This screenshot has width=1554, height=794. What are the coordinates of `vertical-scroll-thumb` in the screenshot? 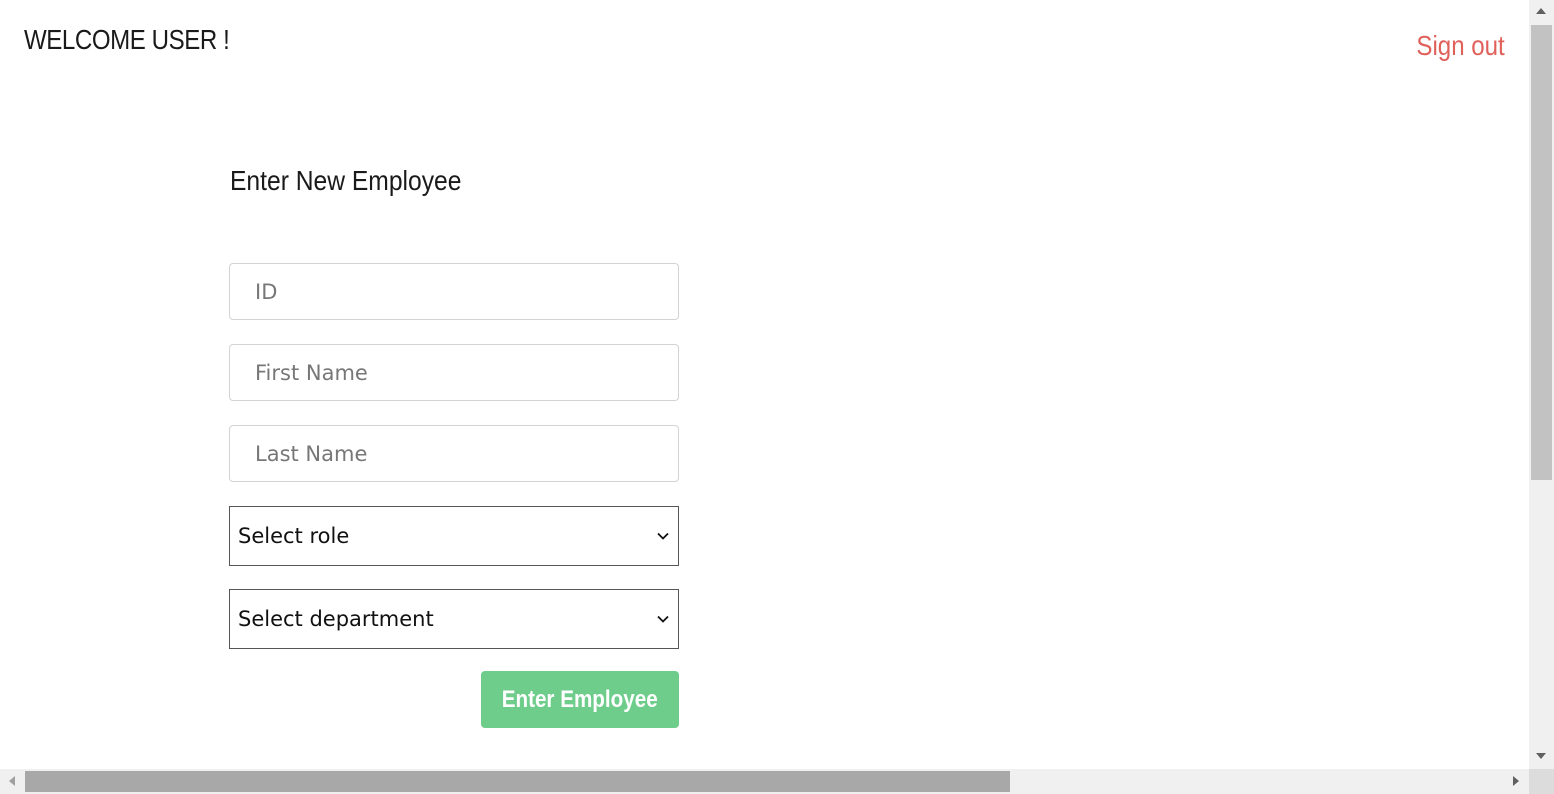 It's located at (1541, 252).